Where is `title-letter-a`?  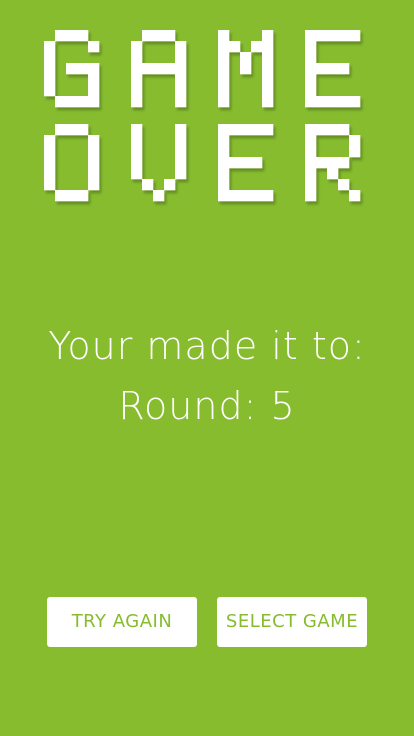
title-letter-a is located at coordinates (159, 69).